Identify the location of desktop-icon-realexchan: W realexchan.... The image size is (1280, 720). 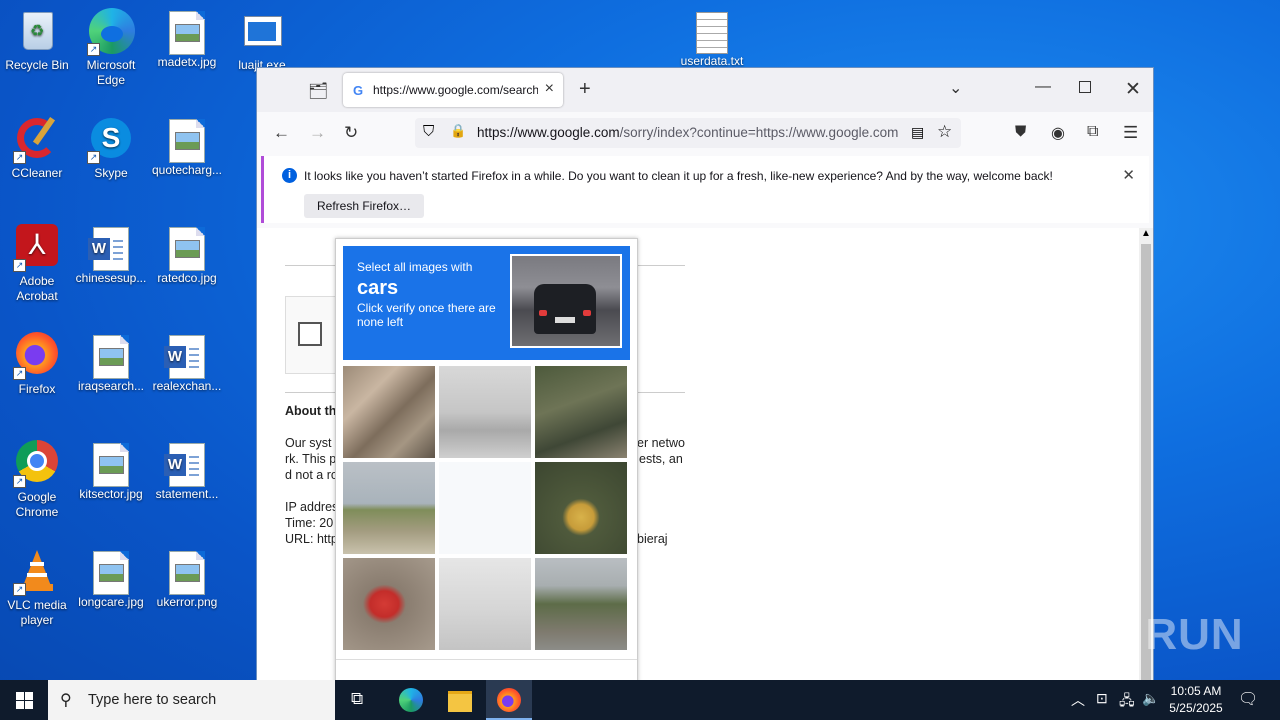
(187, 363).